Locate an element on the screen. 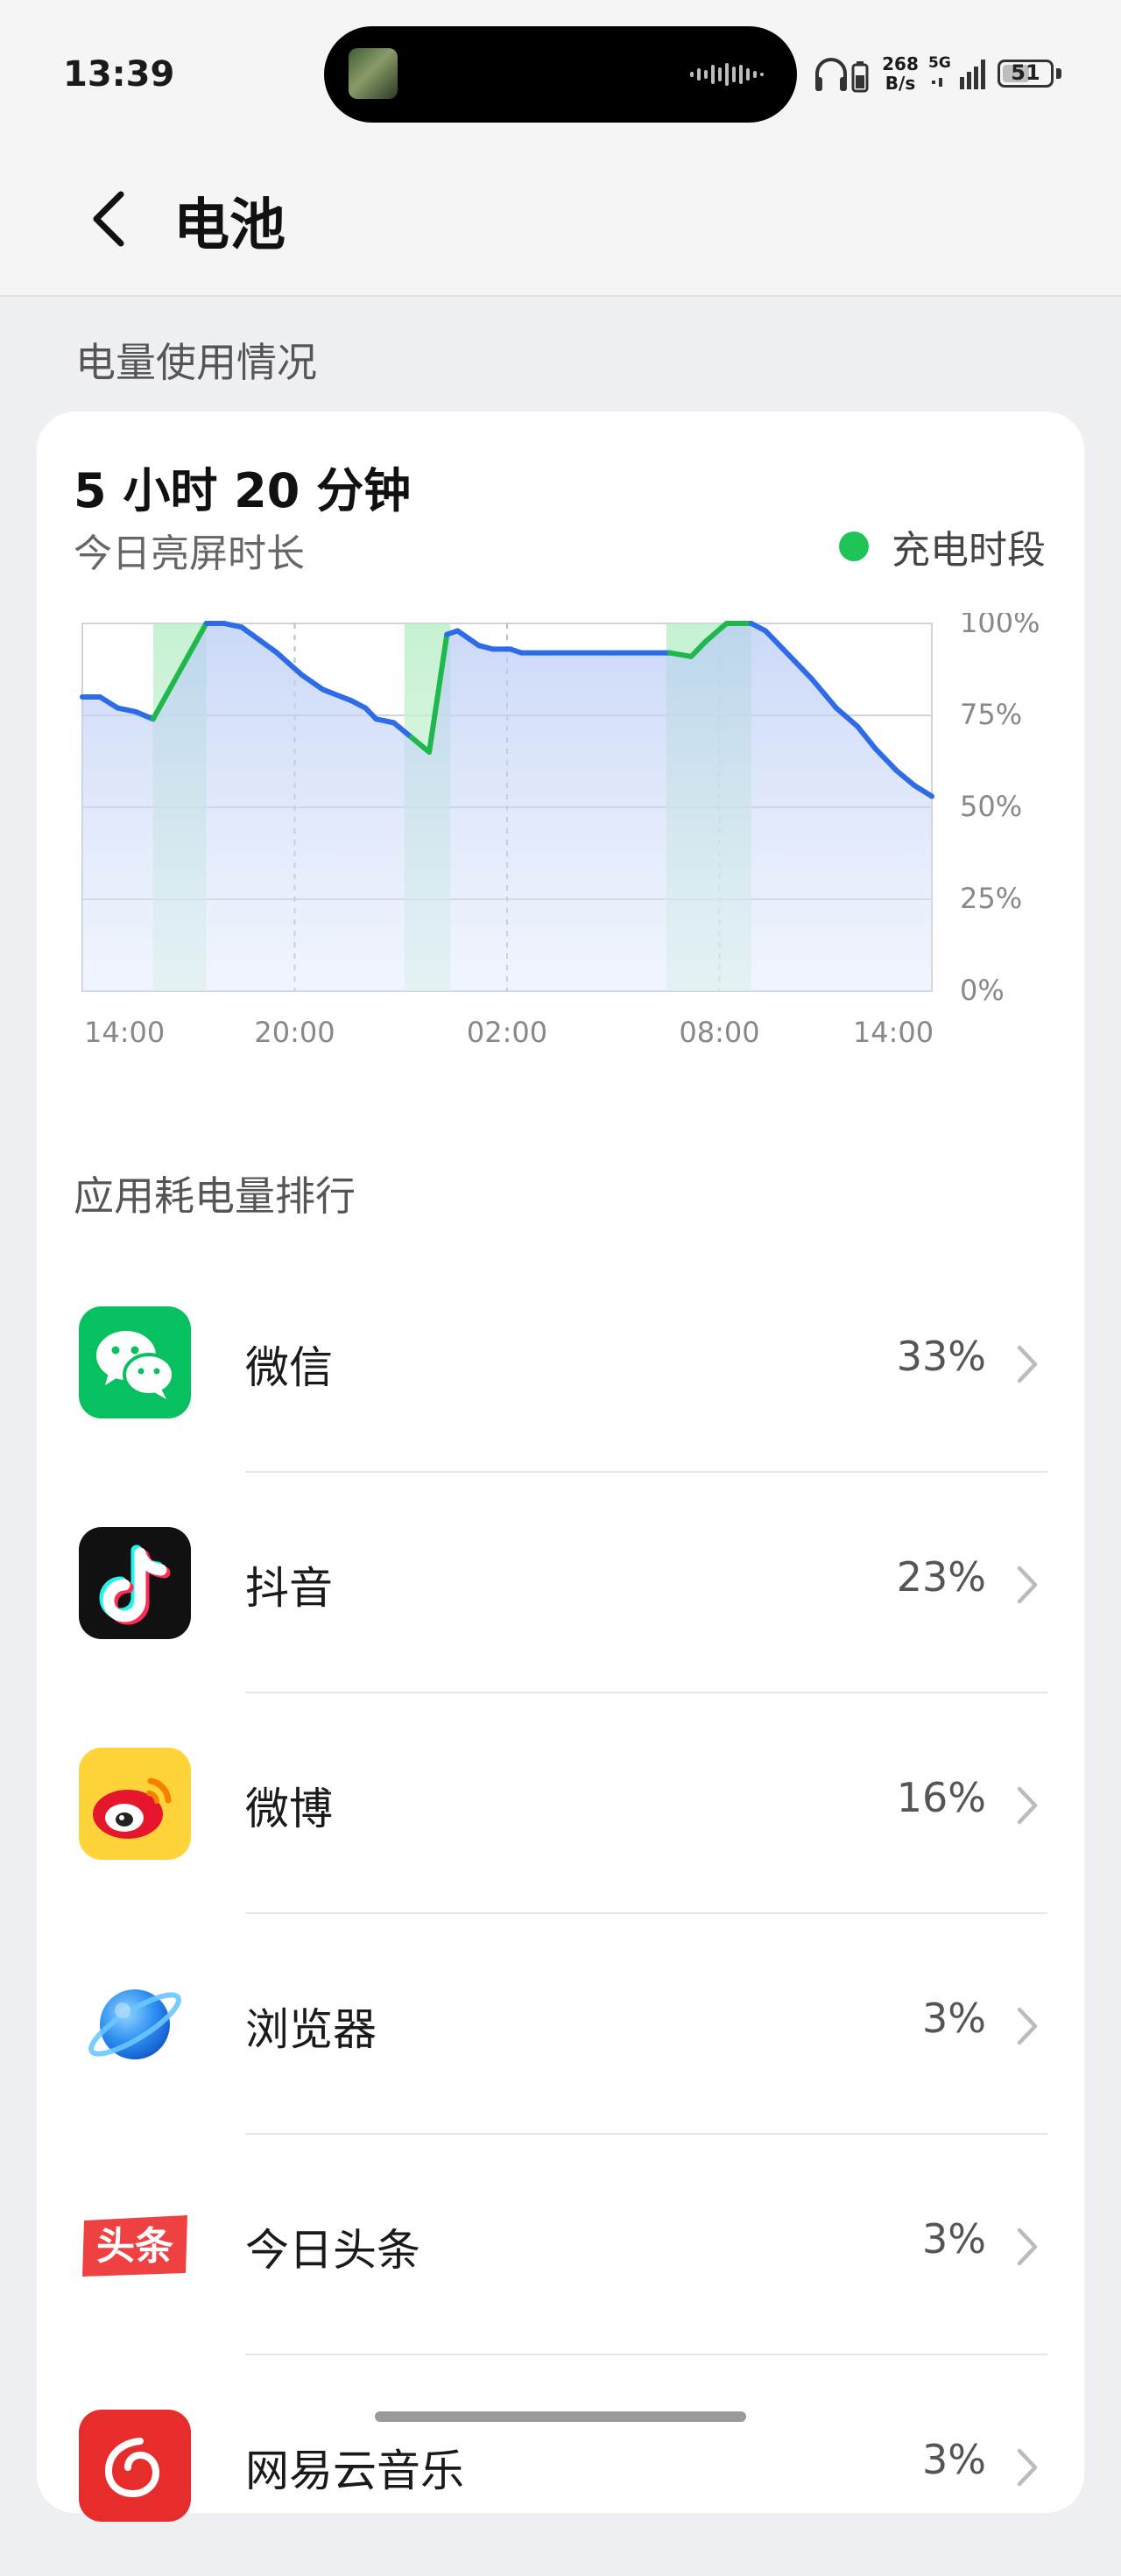 The height and width of the screenshot is (2576, 1121). audio-waveform-icon is located at coordinates (727, 74).